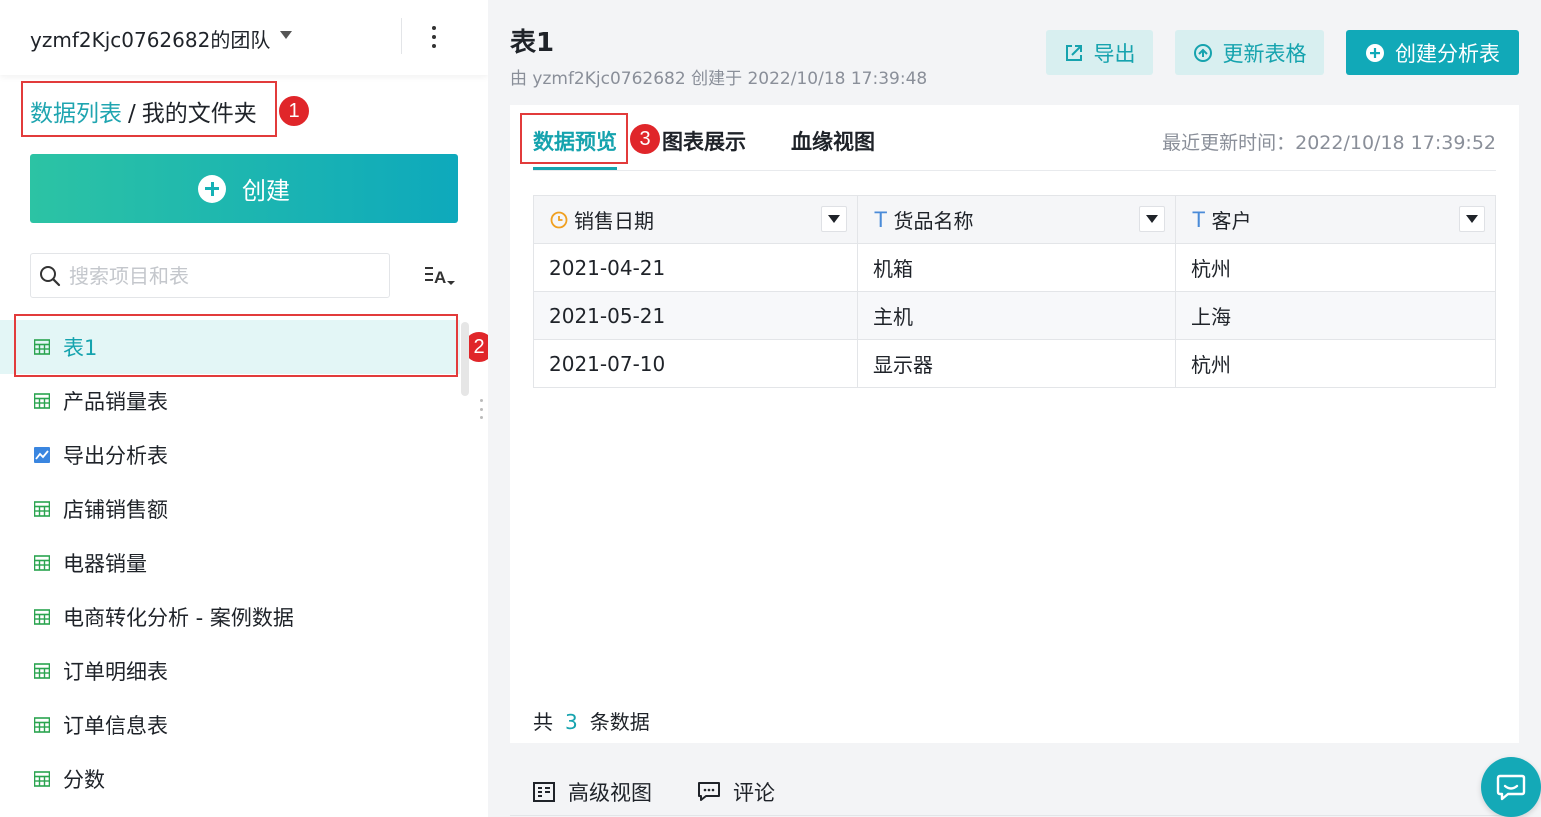  I want to click on refresh-icon, so click(1202, 52).